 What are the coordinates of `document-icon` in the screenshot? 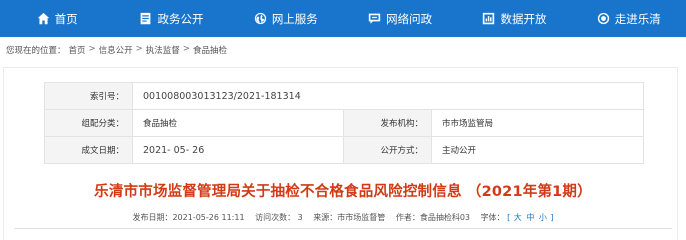 It's located at (146, 18).